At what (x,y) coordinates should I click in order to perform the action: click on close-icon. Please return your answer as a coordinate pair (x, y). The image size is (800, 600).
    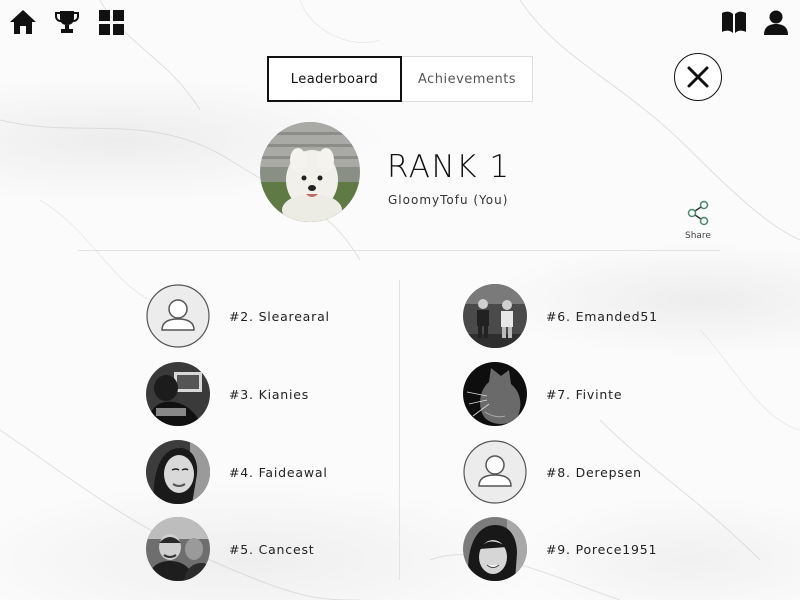
    Looking at the image, I should click on (698, 77).